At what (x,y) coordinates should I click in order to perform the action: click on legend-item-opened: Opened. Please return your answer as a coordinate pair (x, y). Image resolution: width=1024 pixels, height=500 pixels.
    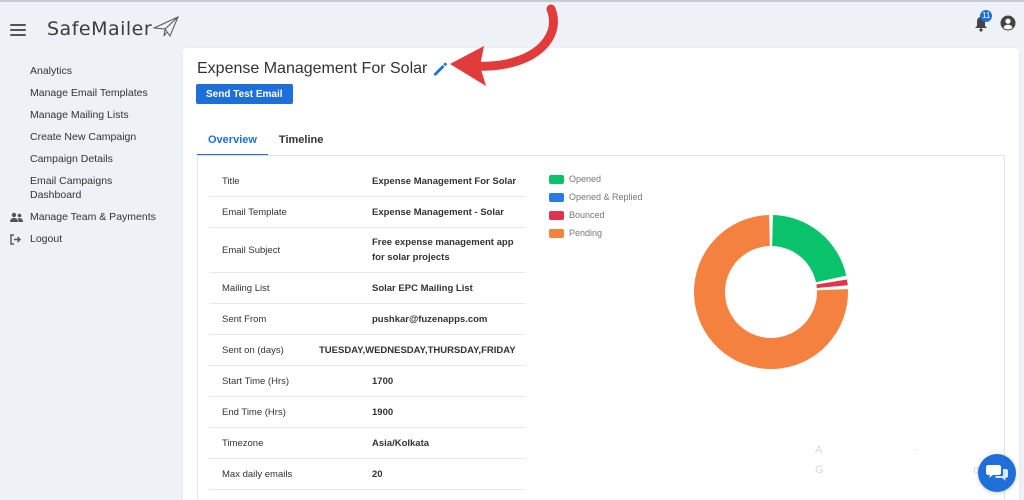
    Looking at the image, I should click on (596, 179).